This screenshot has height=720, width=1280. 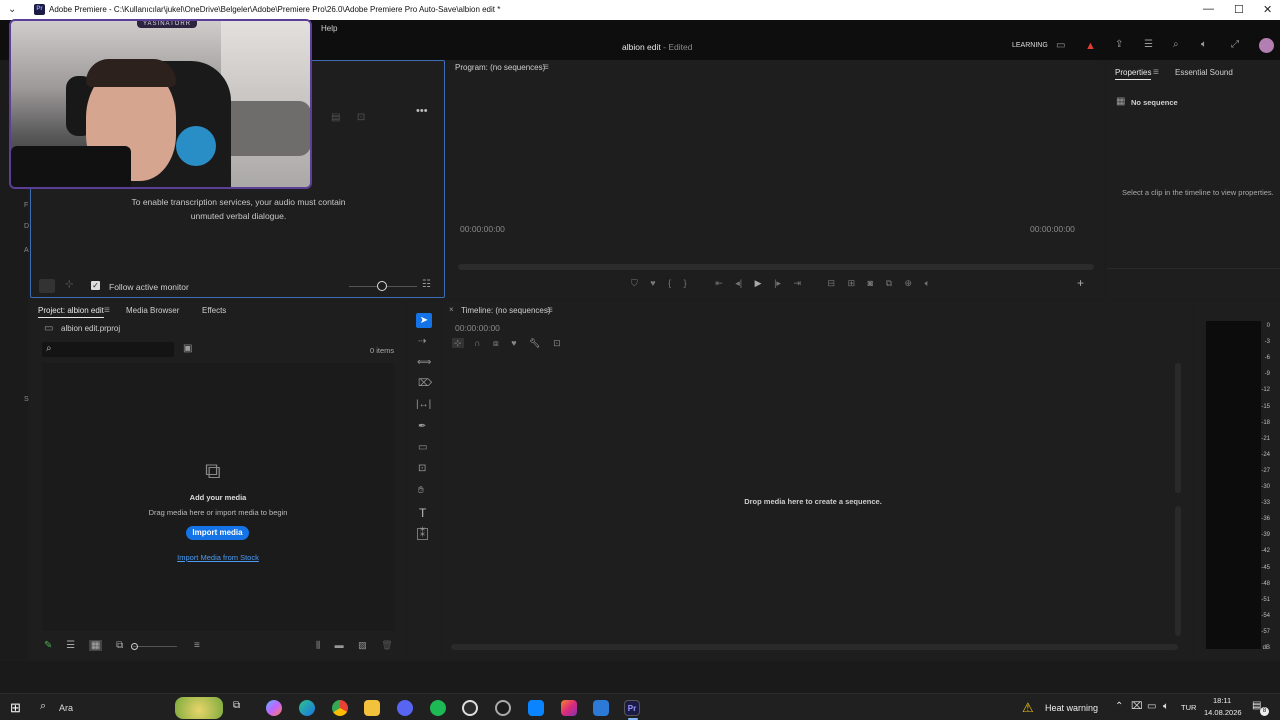 I want to click on timeline-tab: Timeline: (no sequences), so click(x=506, y=310).